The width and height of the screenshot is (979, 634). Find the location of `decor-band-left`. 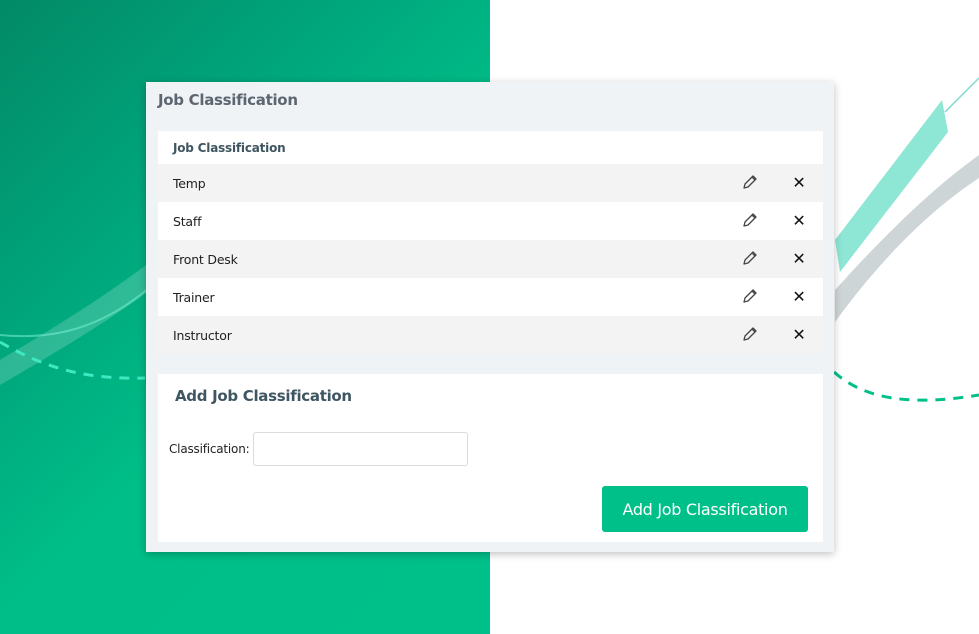

decor-band-left is located at coordinates (75, 323).